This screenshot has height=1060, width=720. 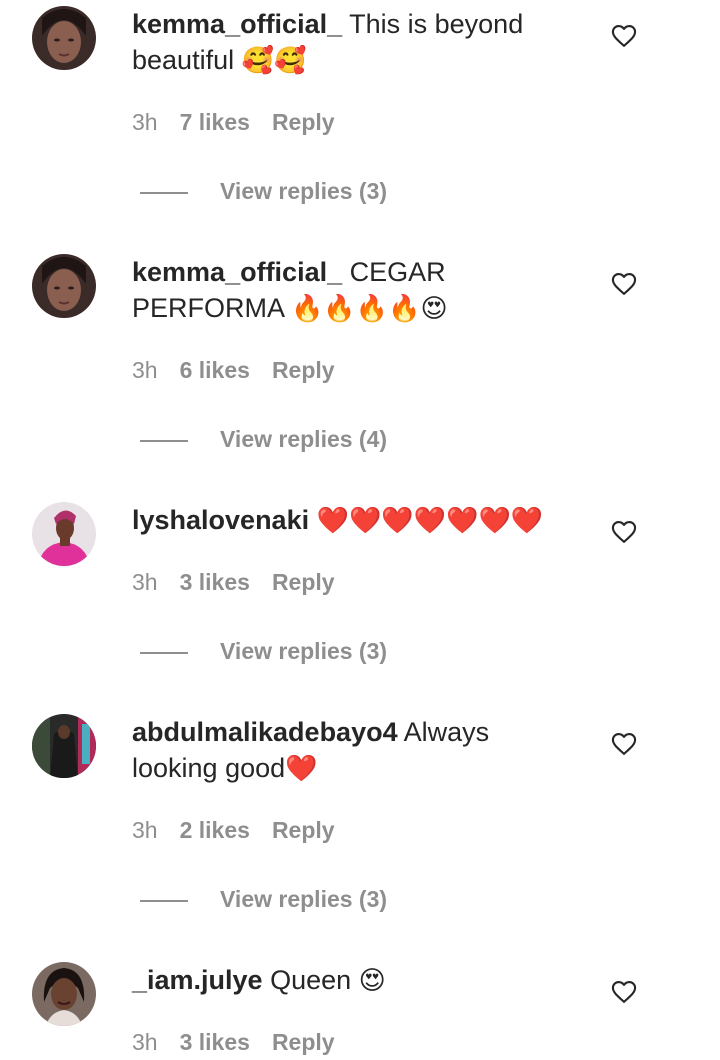 I want to click on comment-likes: 7 likes, so click(x=215, y=122).